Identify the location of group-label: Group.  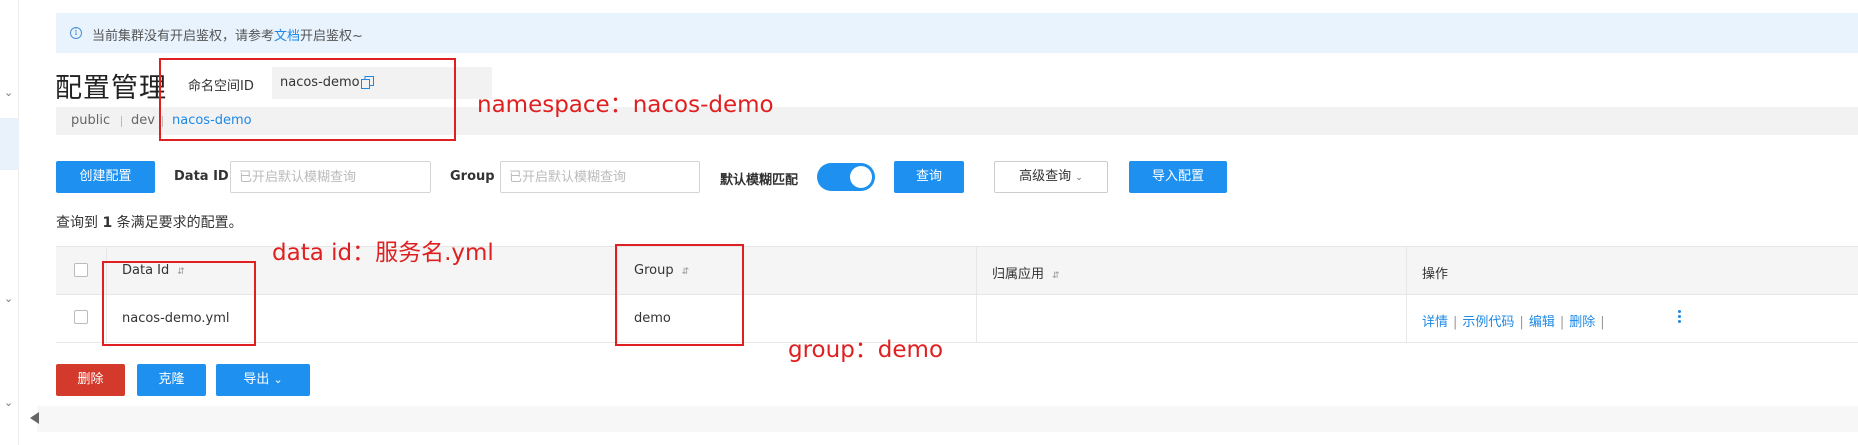
(472, 176).